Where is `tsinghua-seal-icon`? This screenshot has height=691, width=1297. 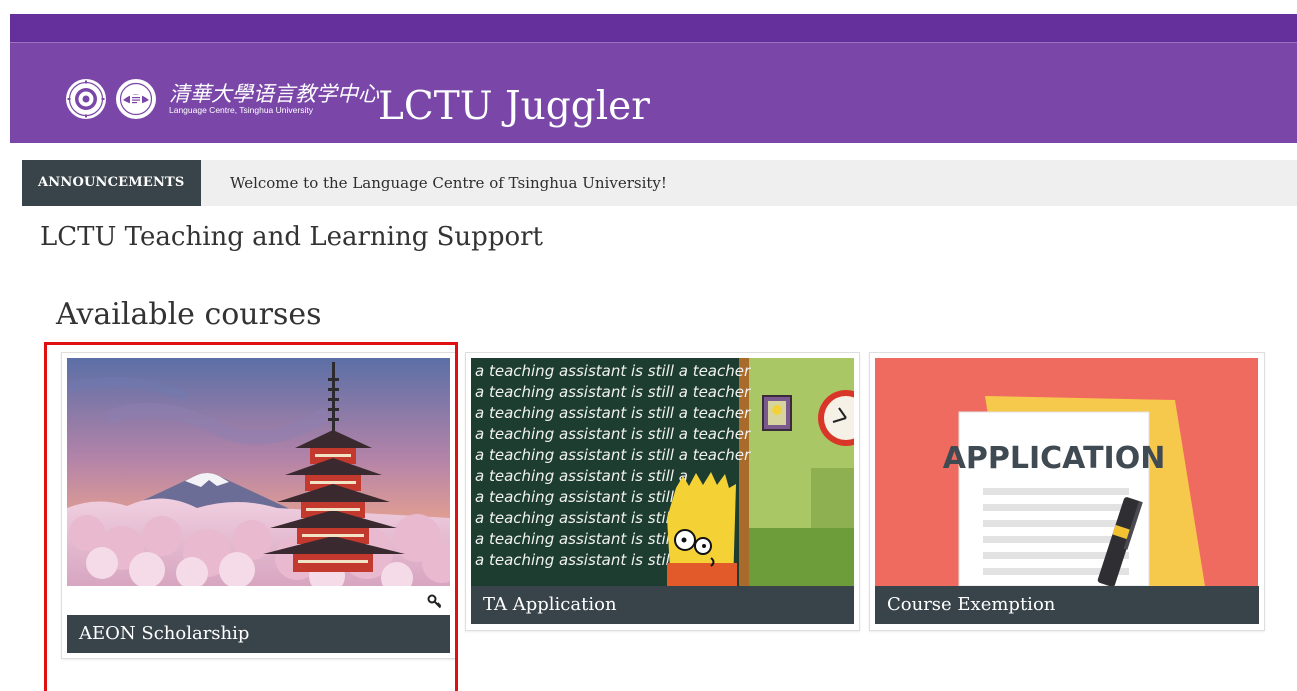 tsinghua-seal-icon is located at coordinates (86, 99).